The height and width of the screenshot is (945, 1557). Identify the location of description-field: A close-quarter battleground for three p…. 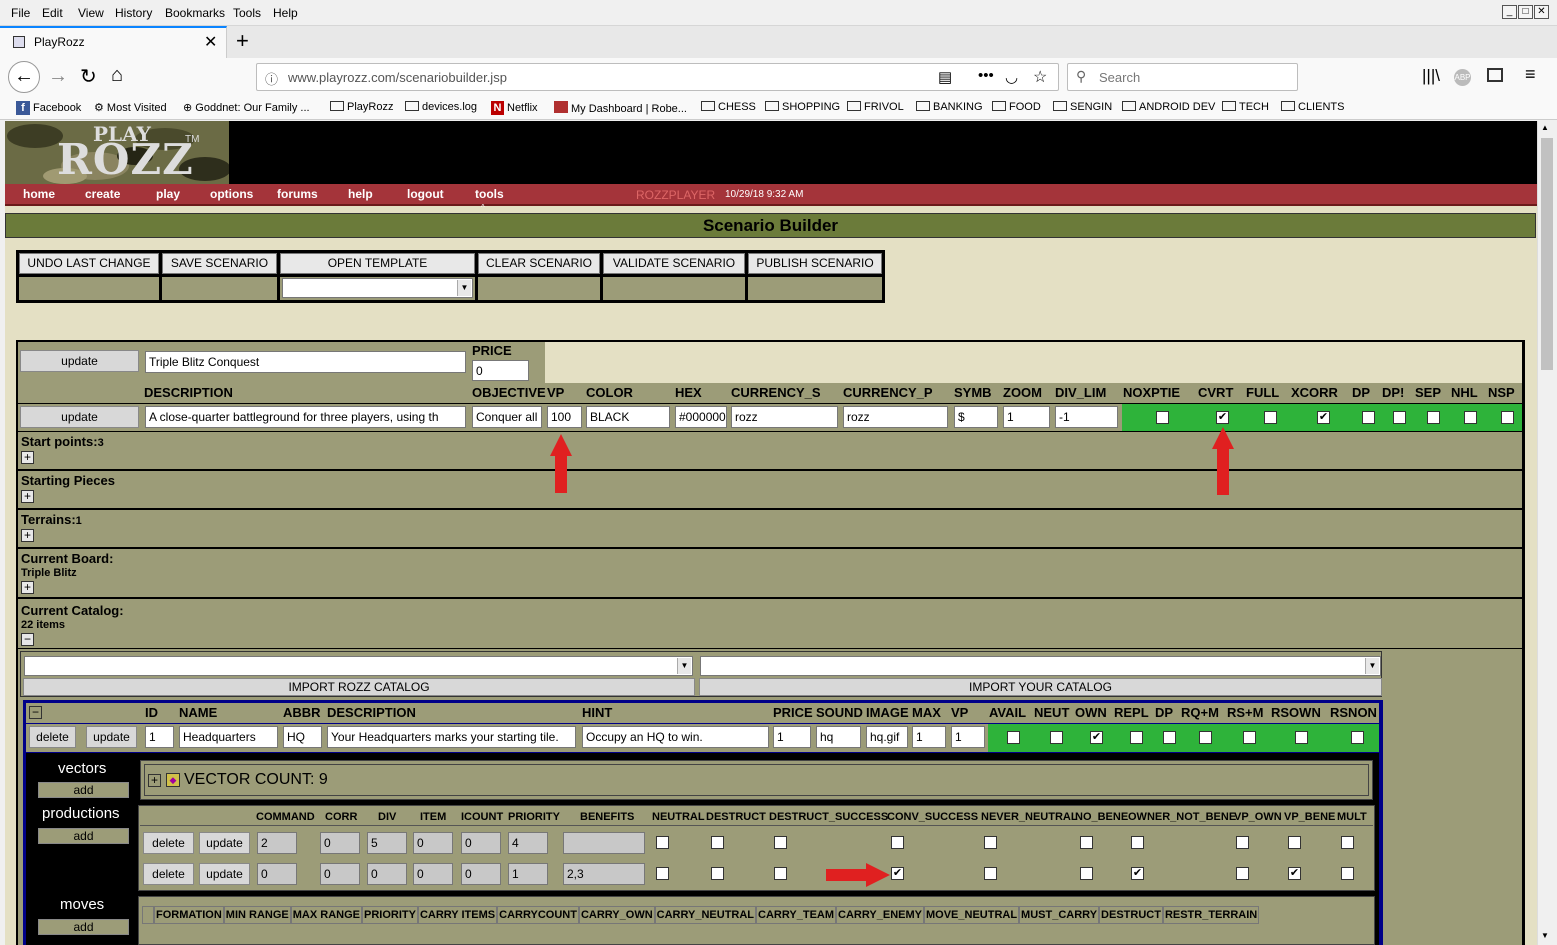
(305, 417).